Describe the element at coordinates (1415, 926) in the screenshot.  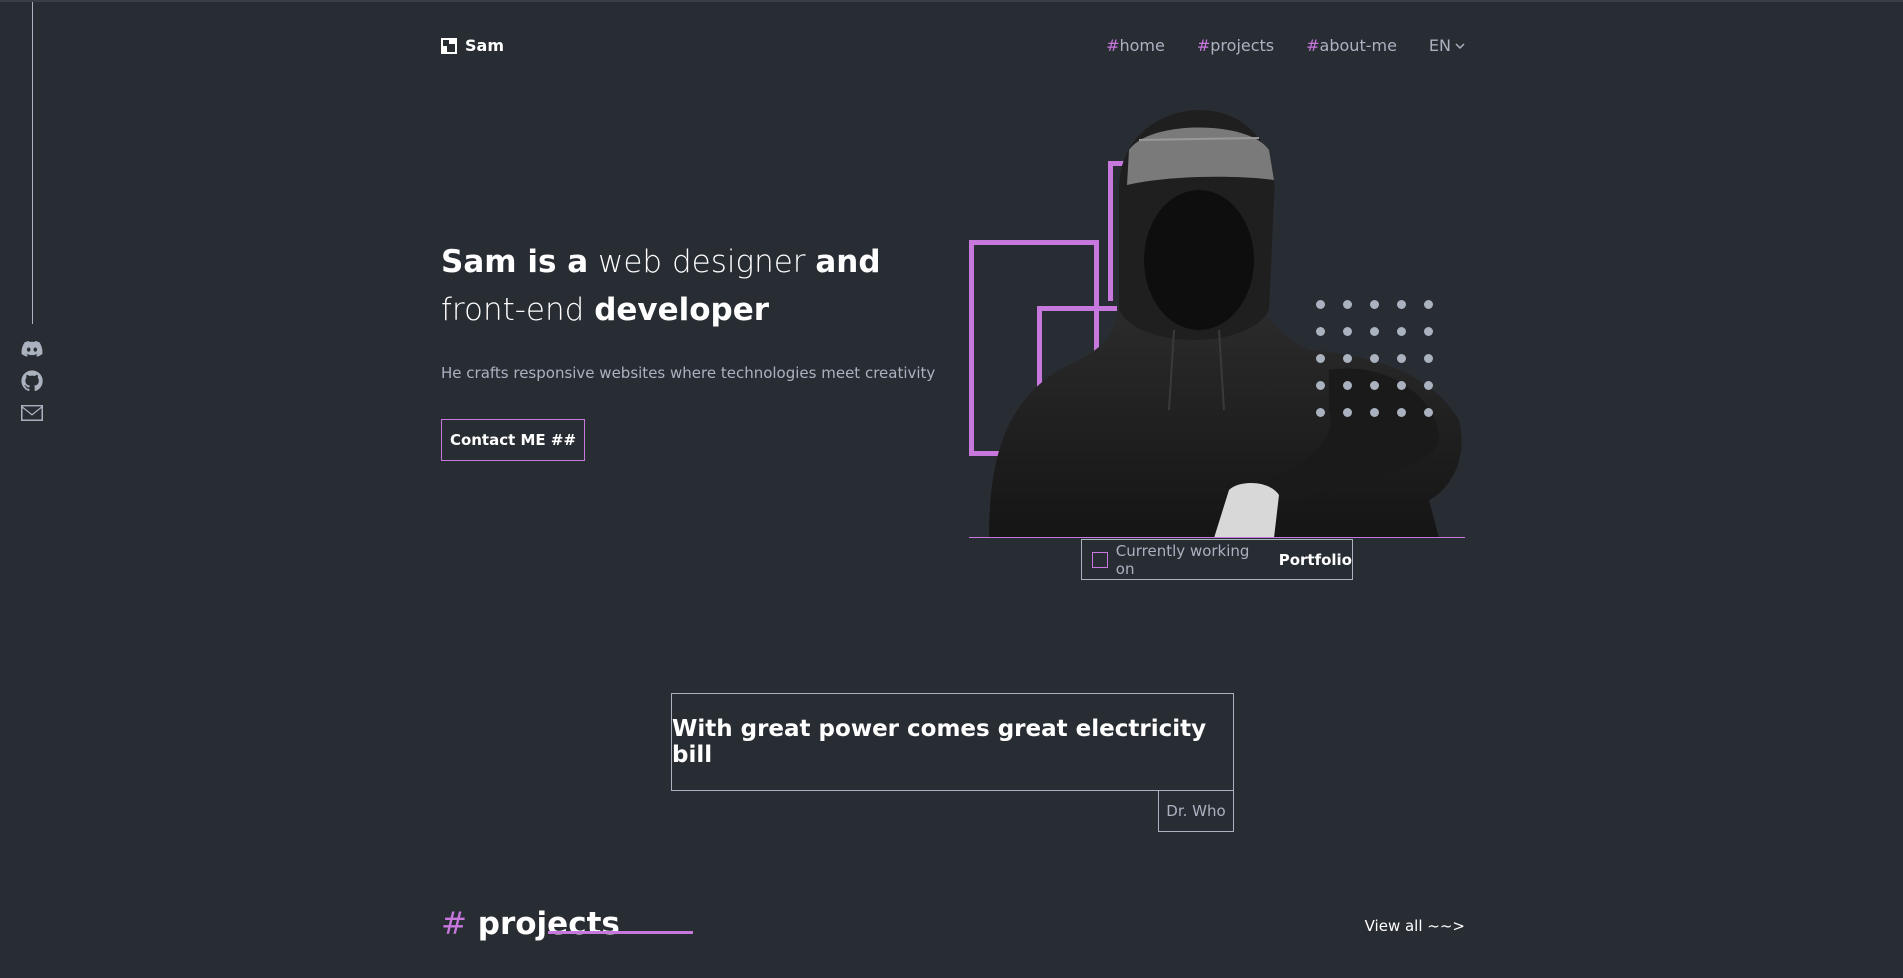
I see `view-all-link: View all ~~>` at that location.